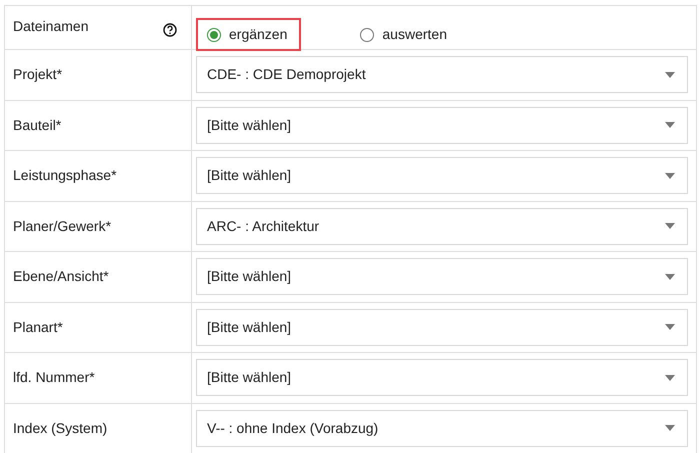  What do you see at coordinates (60, 428) in the screenshot?
I see `field-label: Index (System)` at bounding box center [60, 428].